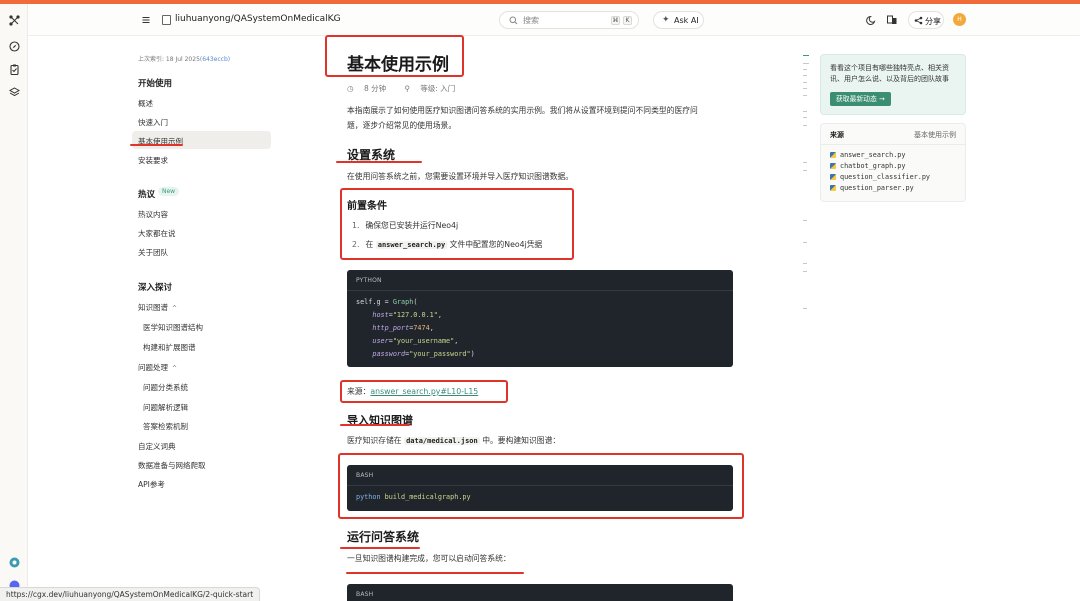 The image size is (1080, 601). What do you see at coordinates (860, 99) in the screenshot?
I see `latest-news-button: 获取最新动态 →` at bounding box center [860, 99].